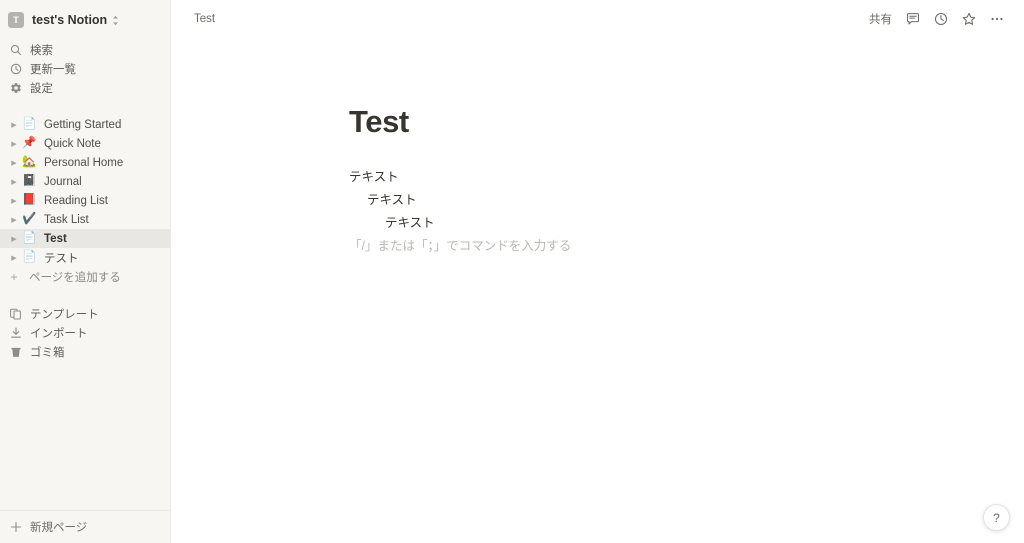  What do you see at coordinates (14, 276) in the screenshot?
I see `plus-icon: +` at bounding box center [14, 276].